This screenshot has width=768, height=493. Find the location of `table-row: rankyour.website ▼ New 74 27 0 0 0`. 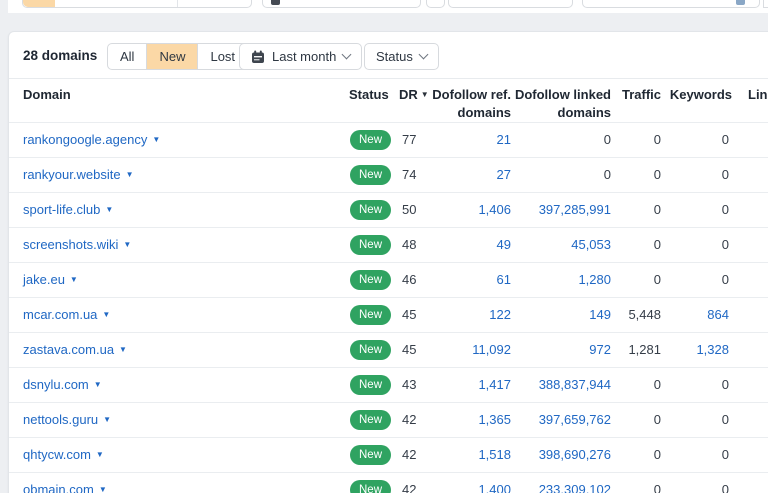

table-row: rankyour.website ▼ New 74 27 0 0 0 is located at coordinates (388, 174).